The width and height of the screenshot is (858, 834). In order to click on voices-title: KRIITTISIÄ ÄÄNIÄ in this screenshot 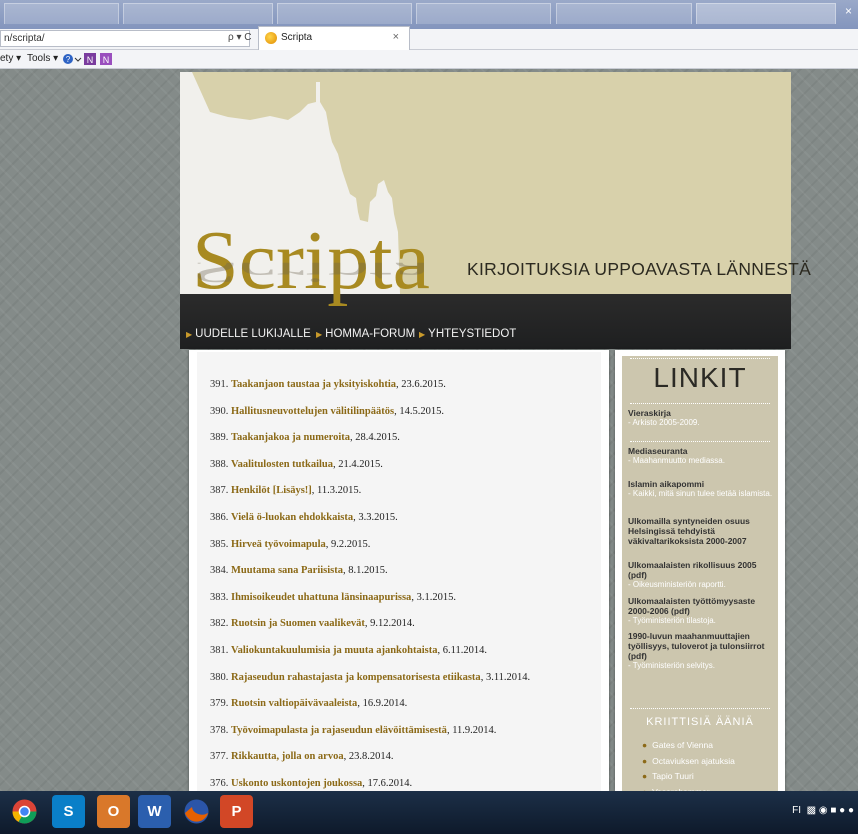, I will do `click(700, 722)`.